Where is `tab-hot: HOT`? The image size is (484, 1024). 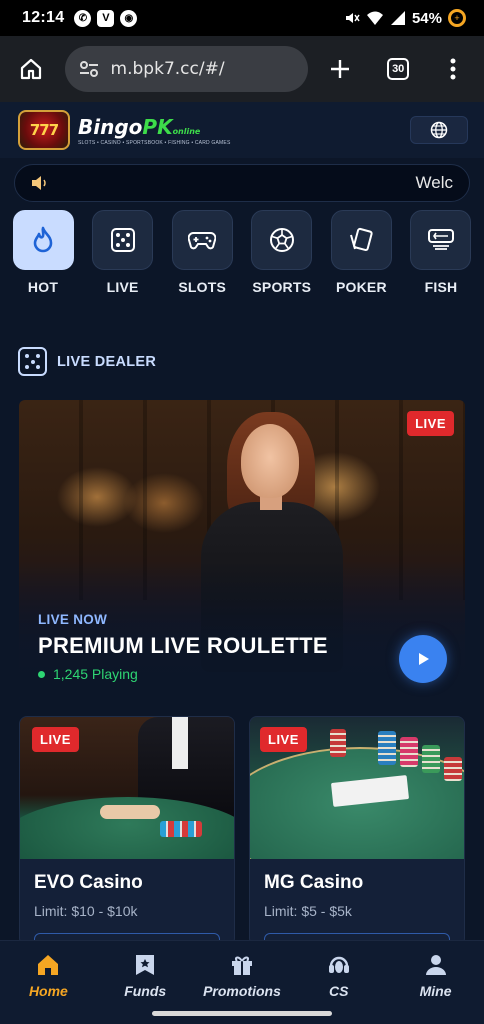 tab-hot: HOT is located at coordinates (43, 252).